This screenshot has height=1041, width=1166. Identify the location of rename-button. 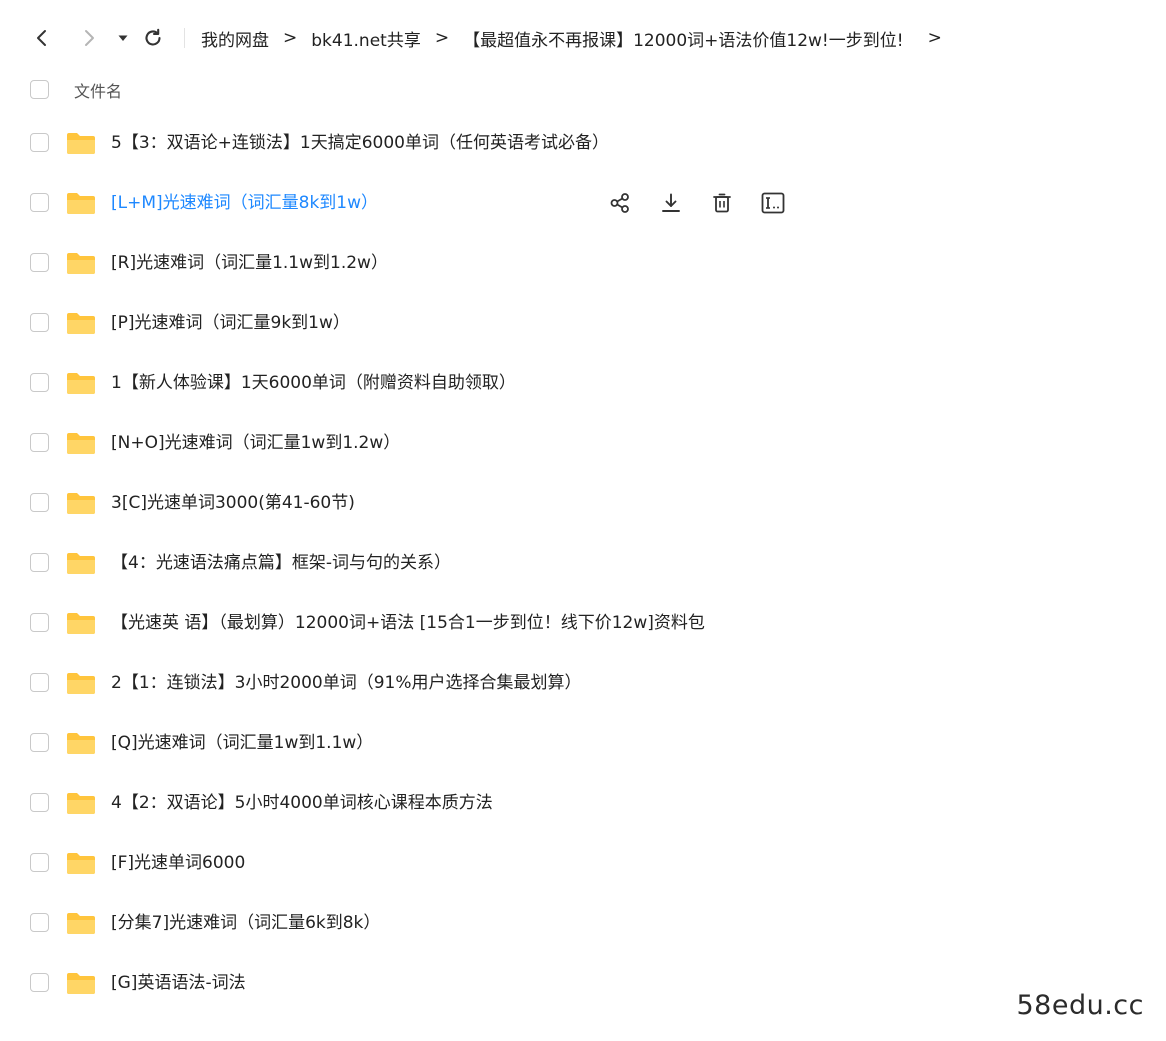
(773, 203).